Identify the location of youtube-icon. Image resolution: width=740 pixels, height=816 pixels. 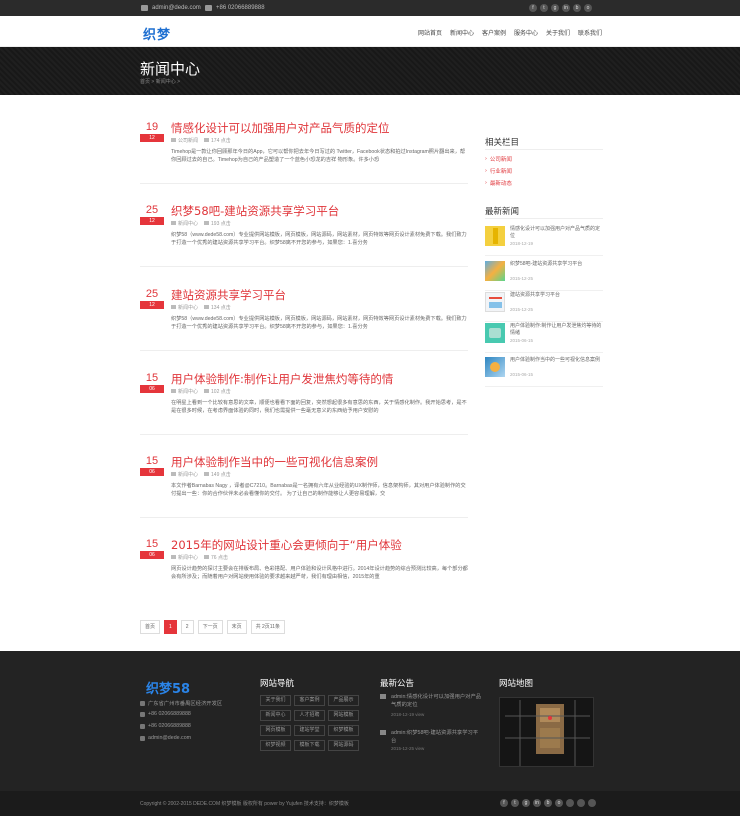
(592, 803).